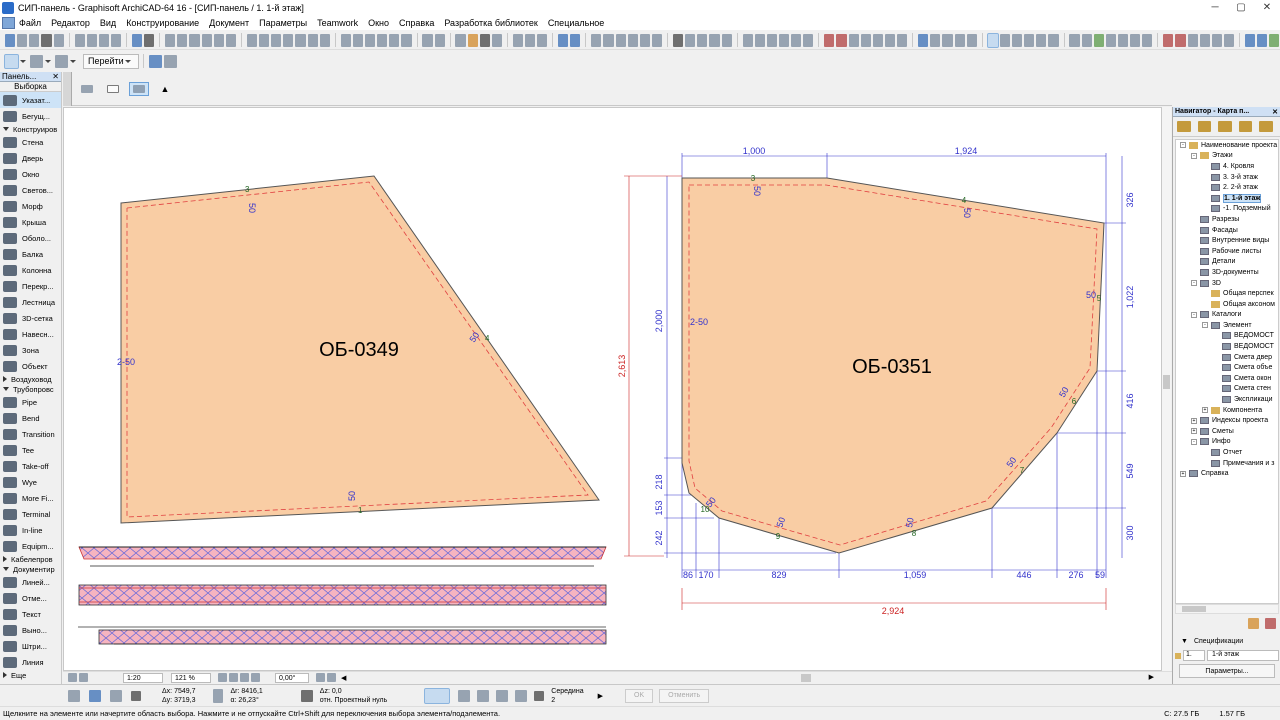 Image resolution: width=1280 pixels, height=720 pixels. Describe the element at coordinates (30, 466) in the screenshot. I see `tool-24: Take-off` at that location.